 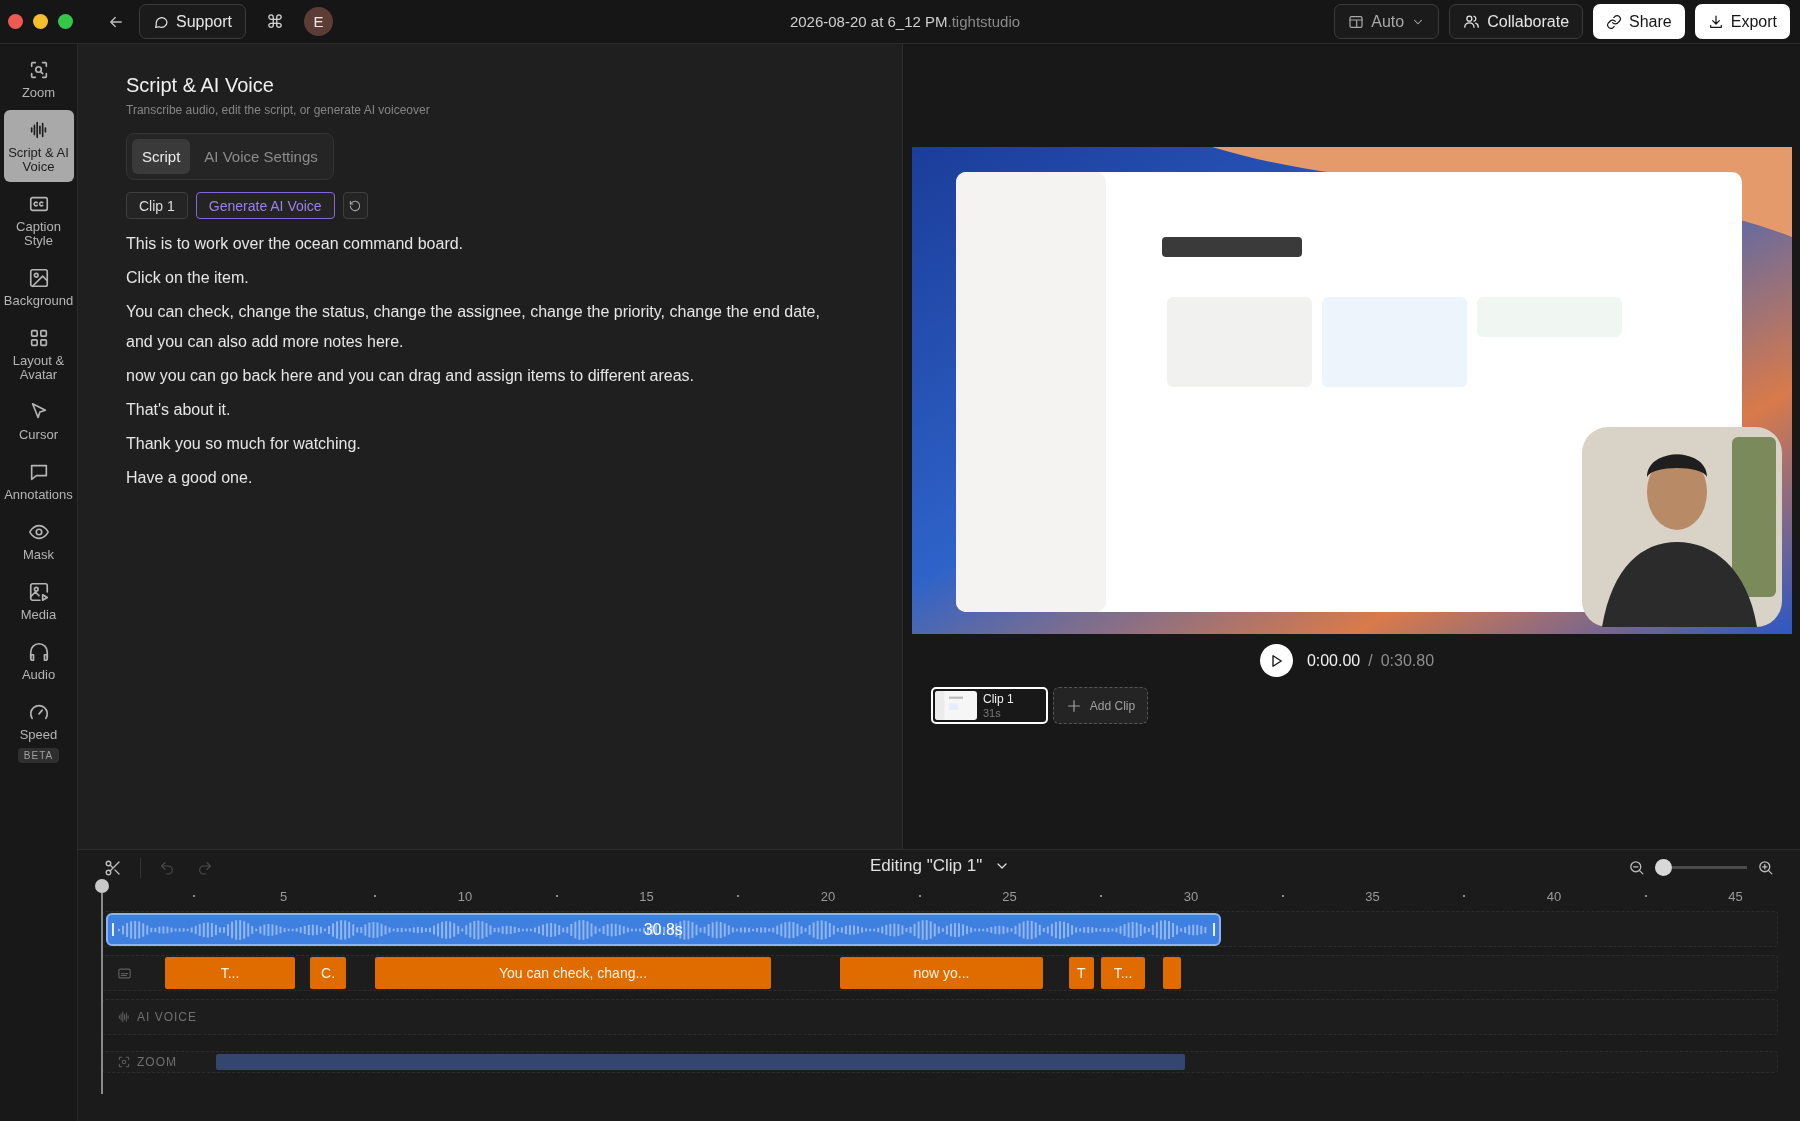 What do you see at coordinates (1333, 660) in the screenshot?
I see `current-time: 0:00.00` at bounding box center [1333, 660].